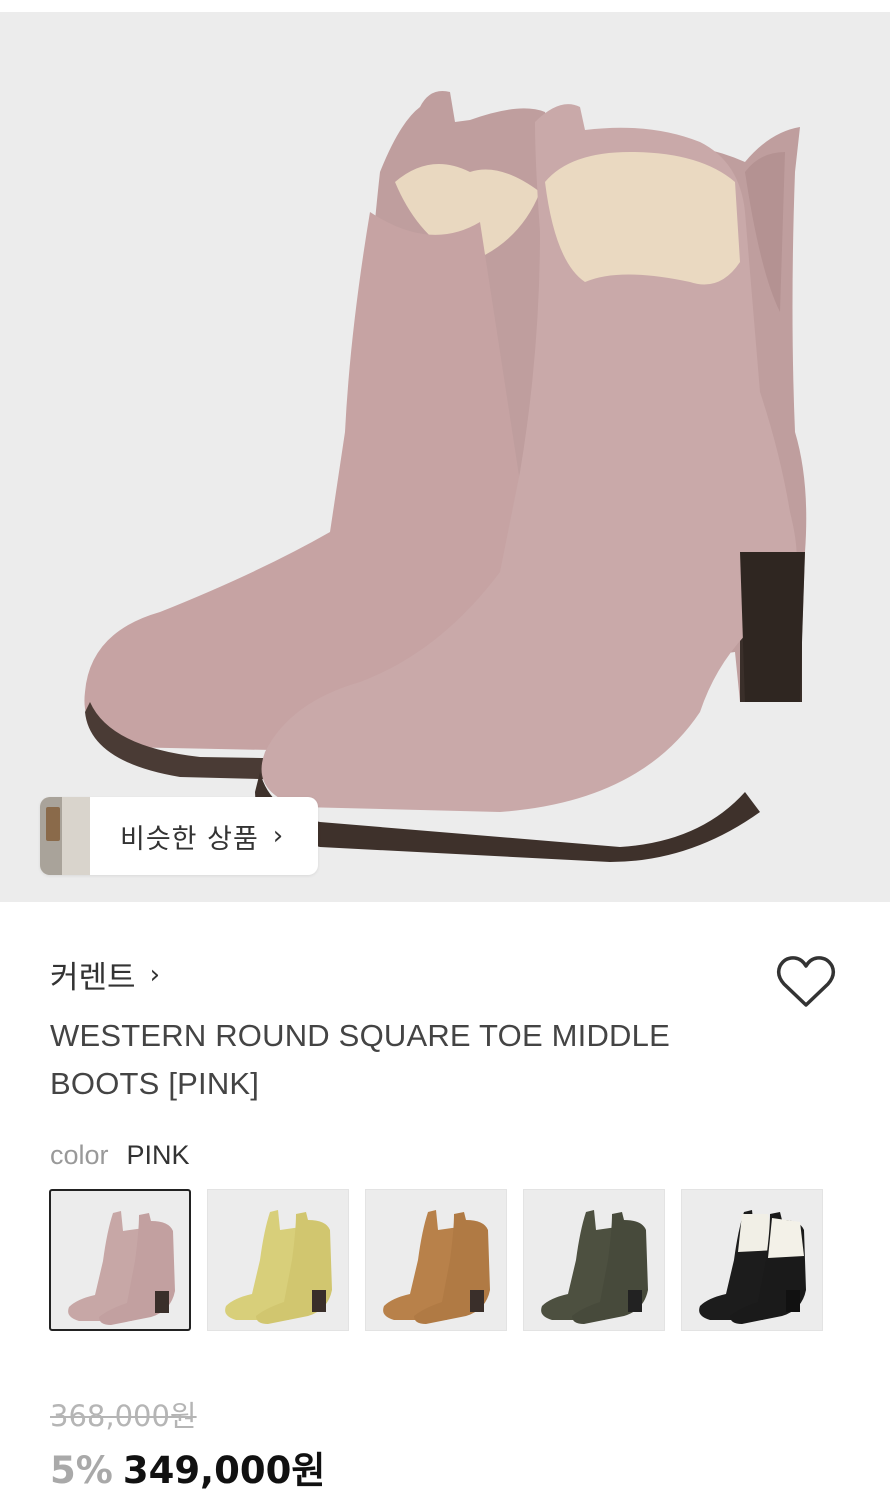 The height and width of the screenshot is (1500, 890). Describe the element at coordinates (189, 839) in the screenshot. I see `similar-products-label: 비슷한 상품` at that location.